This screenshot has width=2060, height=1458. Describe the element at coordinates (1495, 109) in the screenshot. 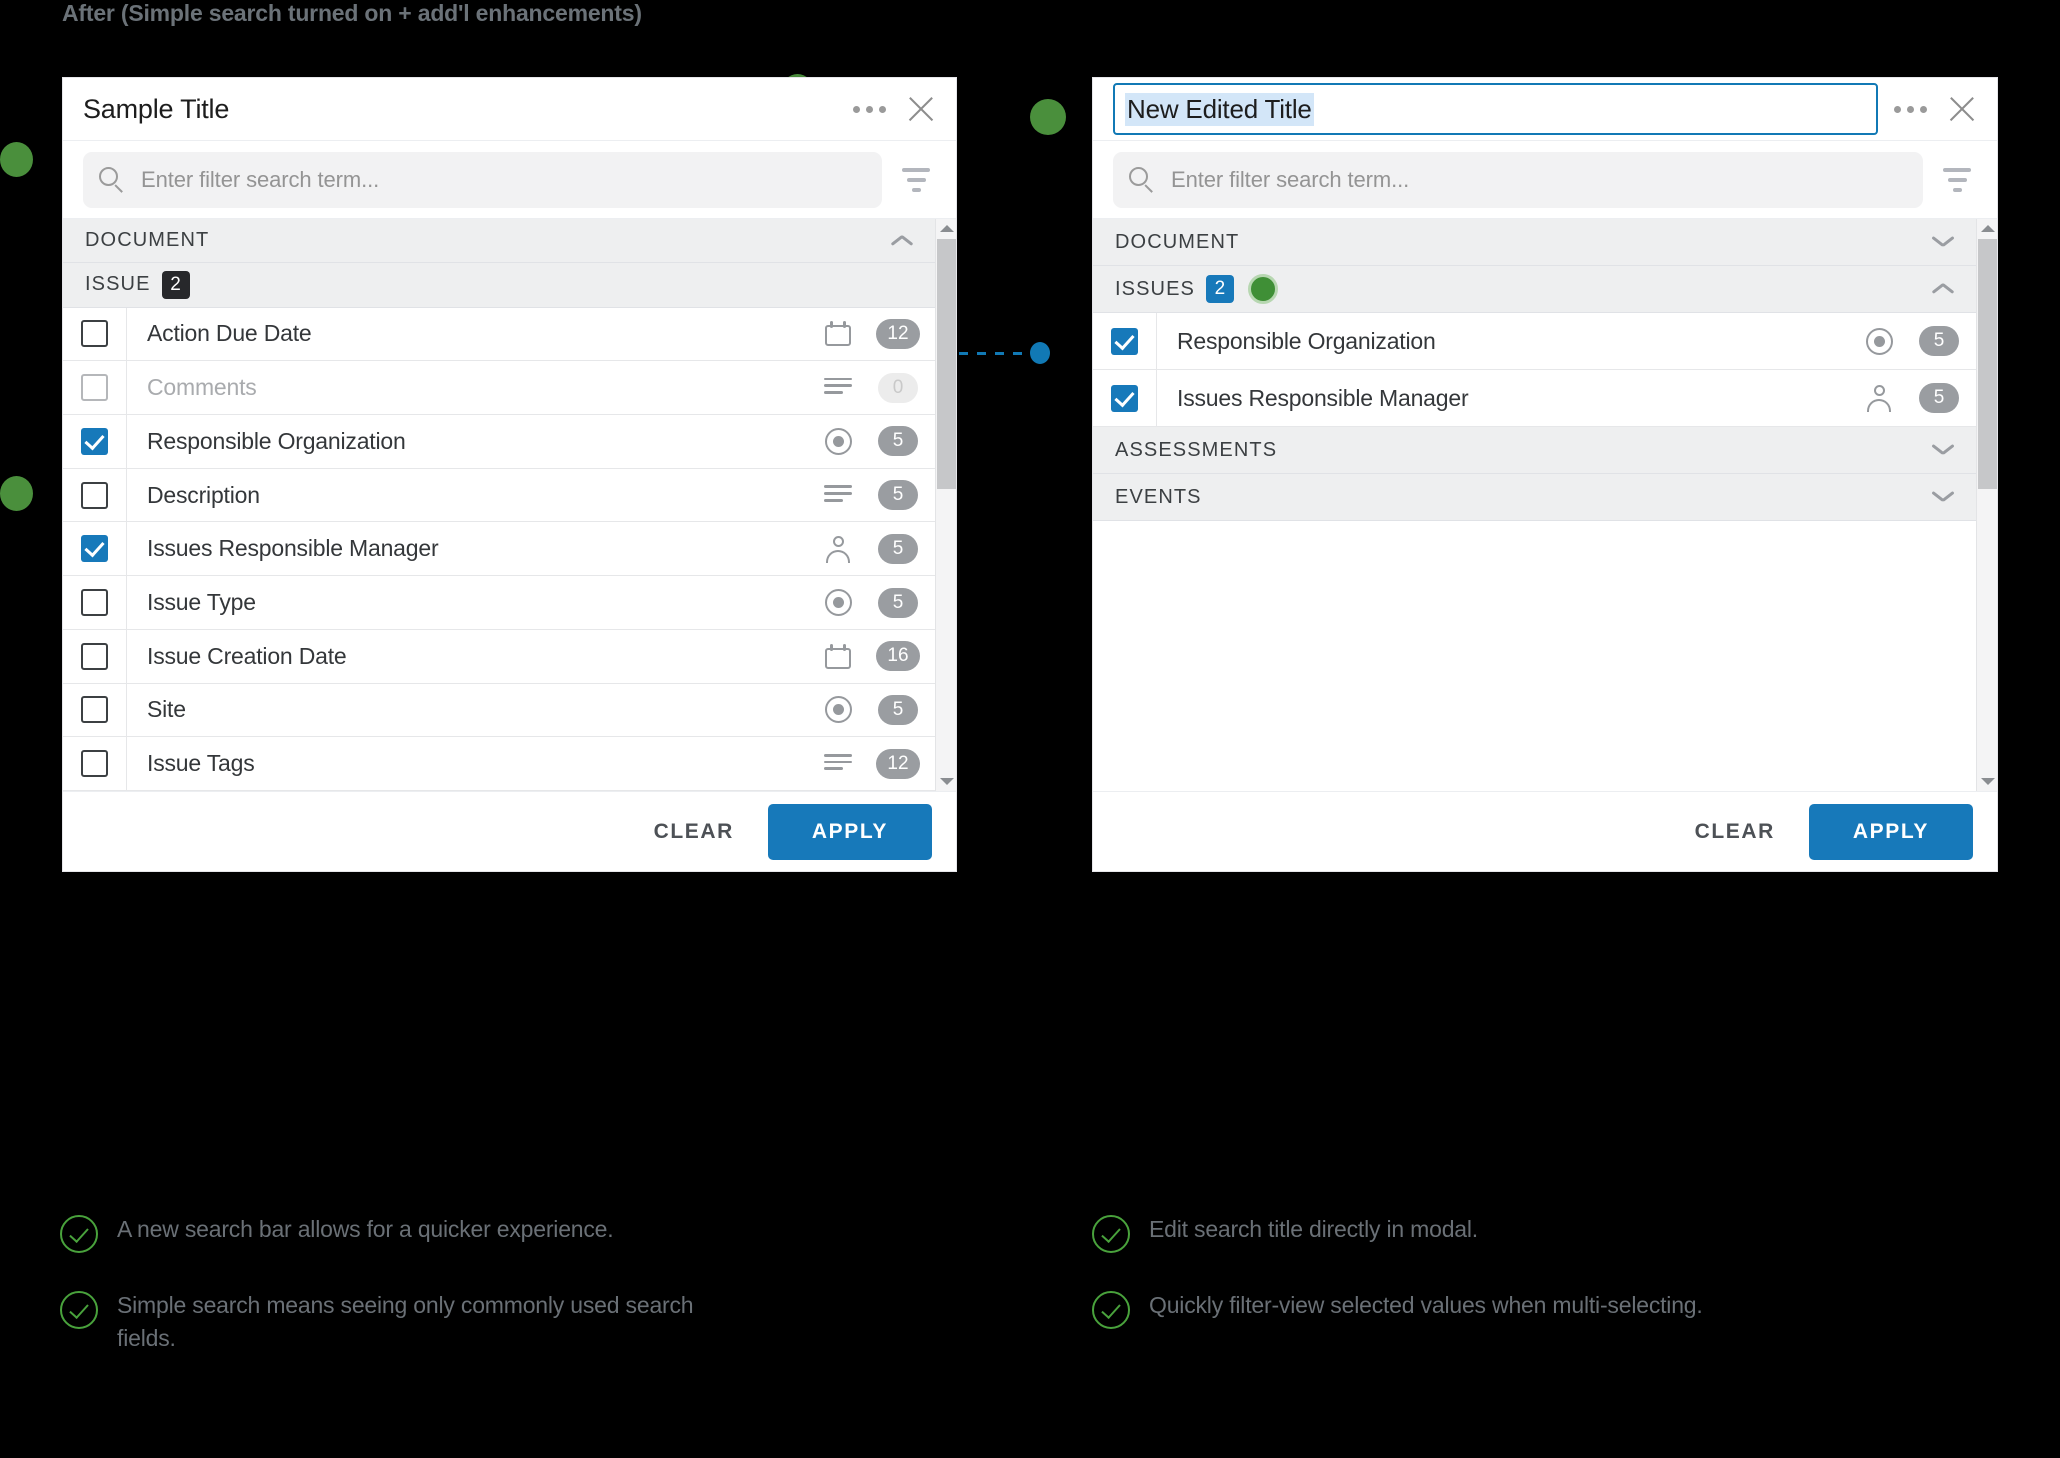

I see `title-input: New Edited Title` at that location.